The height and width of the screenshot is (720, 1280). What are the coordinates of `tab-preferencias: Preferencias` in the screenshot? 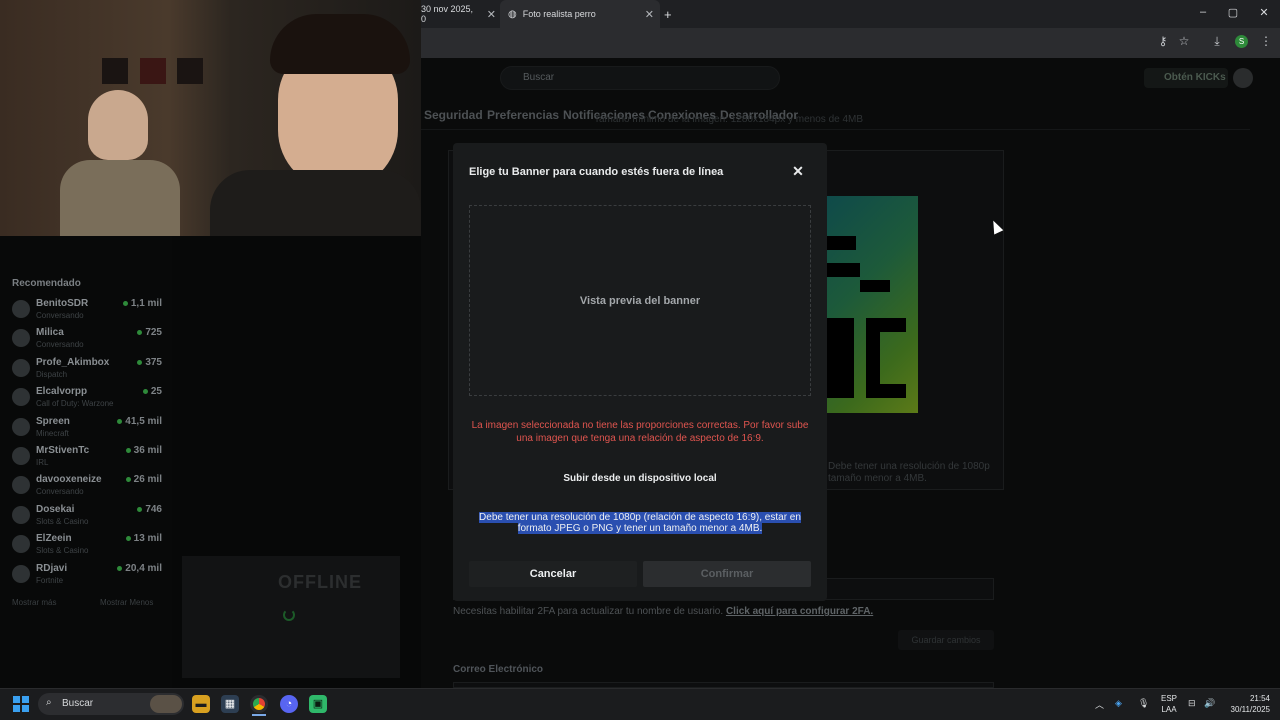 It's located at (523, 115).